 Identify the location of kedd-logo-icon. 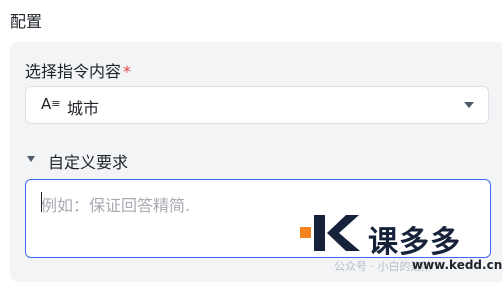
(330, 233).